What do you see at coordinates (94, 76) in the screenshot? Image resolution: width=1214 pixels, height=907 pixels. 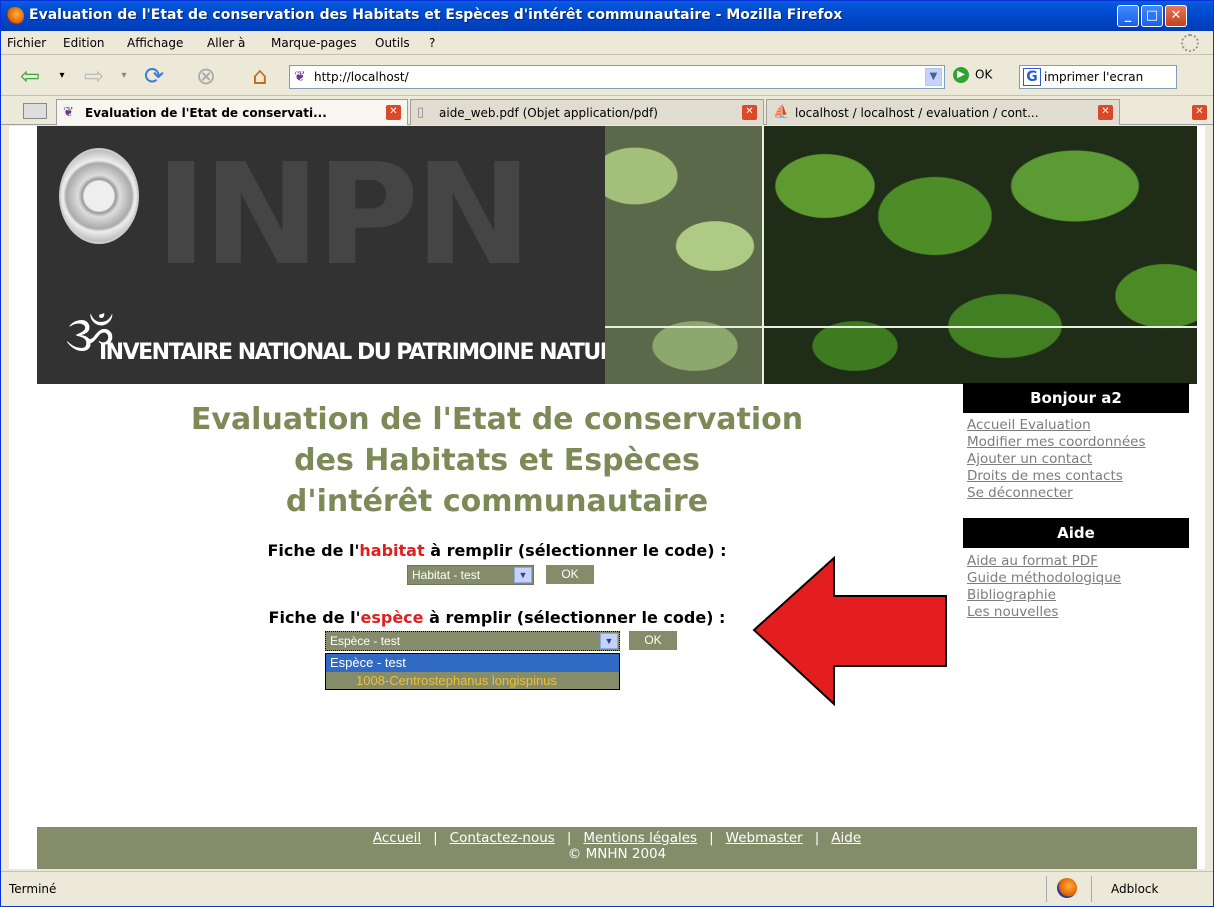 I see `forward-icon: ⇨` at bounding box center [94, 76].